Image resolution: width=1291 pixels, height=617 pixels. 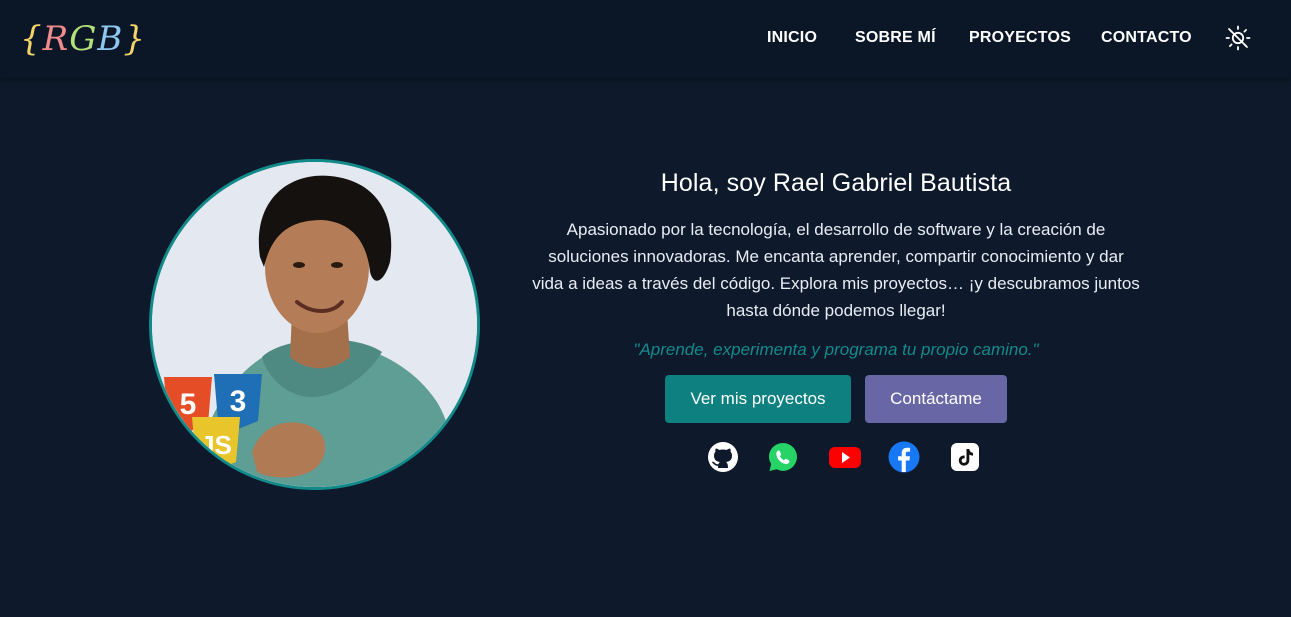 What do you see at coordinates (792, 39) in the screenshot?
I see `nav-link-inicio: INICIO` at bounding box center [792, 39].